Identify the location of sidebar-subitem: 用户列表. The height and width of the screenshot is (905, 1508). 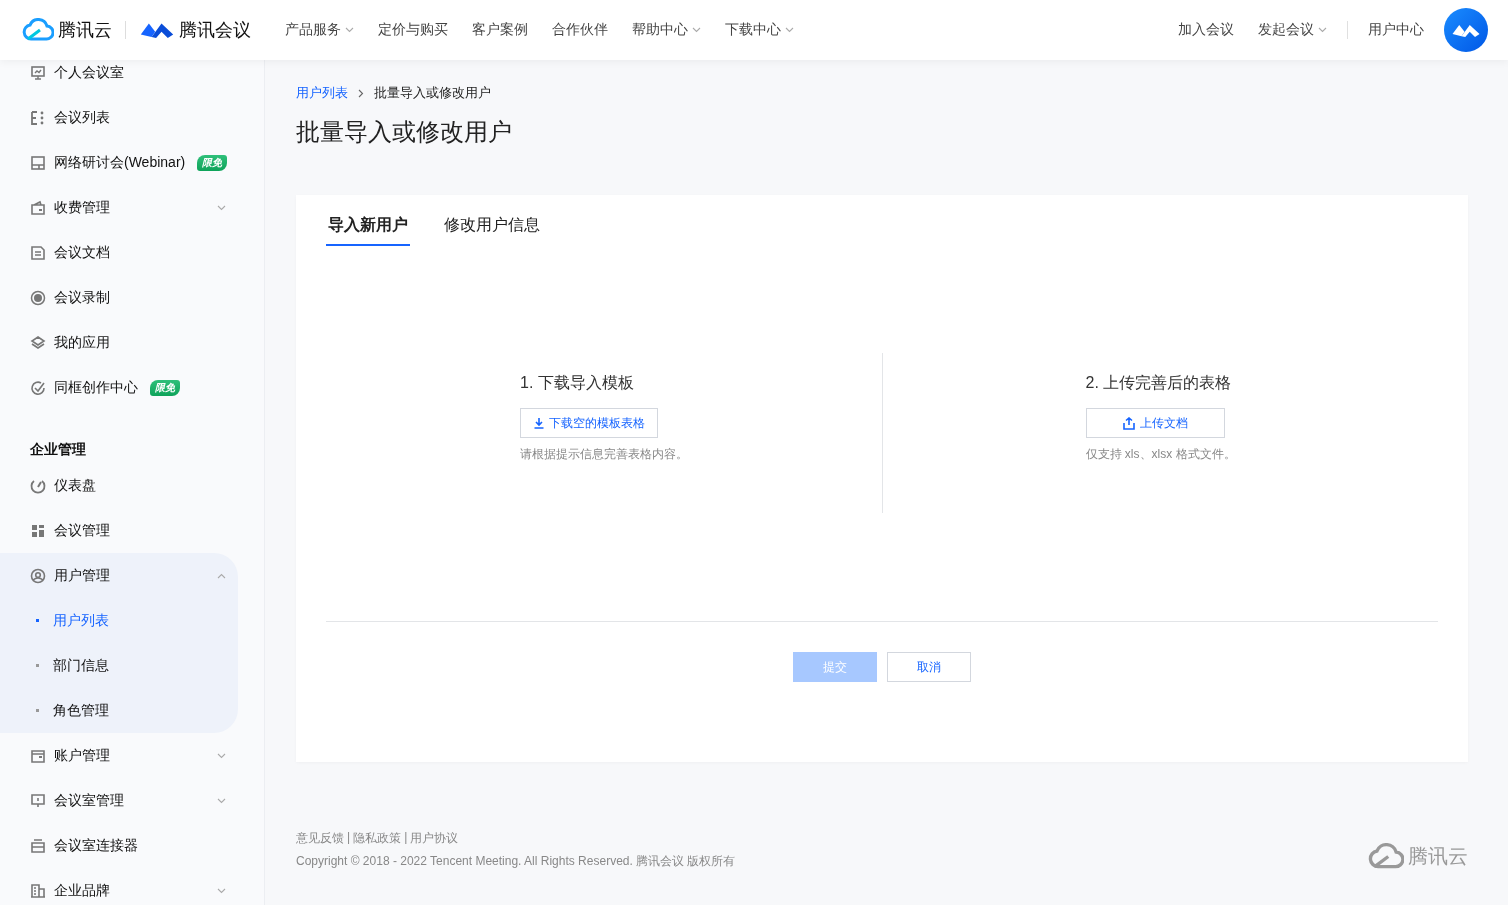
(119, 620).